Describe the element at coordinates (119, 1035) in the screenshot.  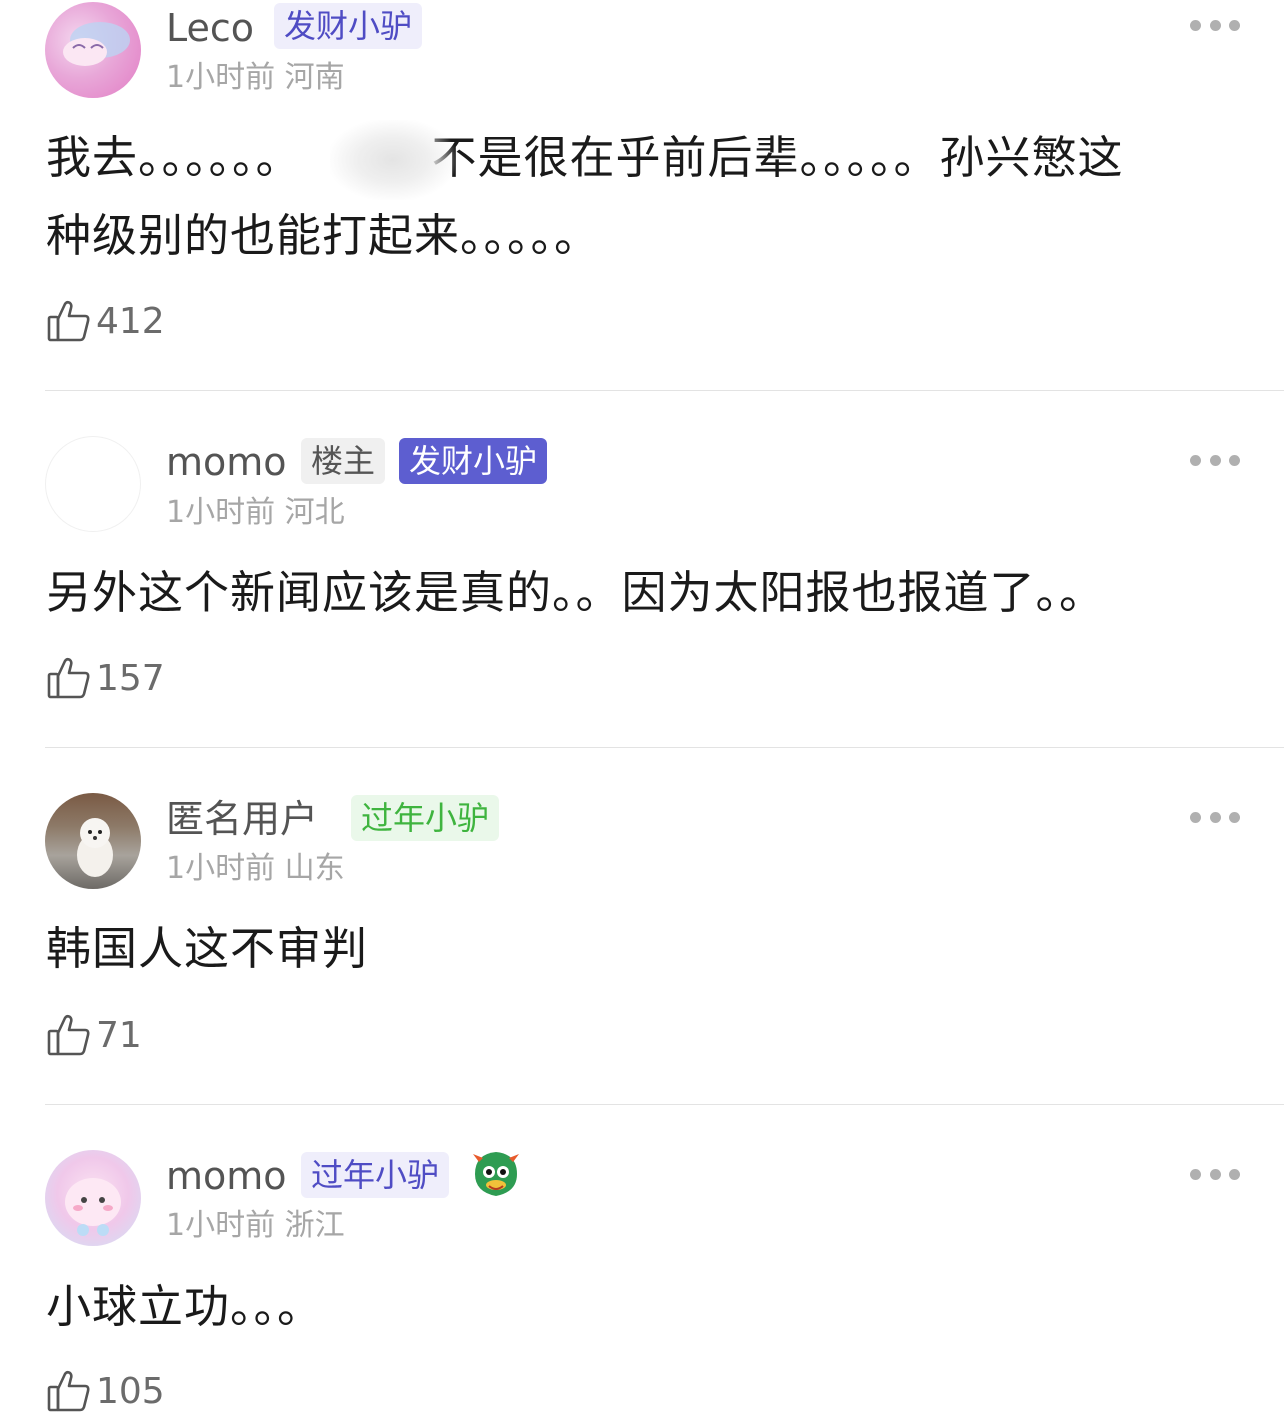
I see `like-count: 71` at that location.